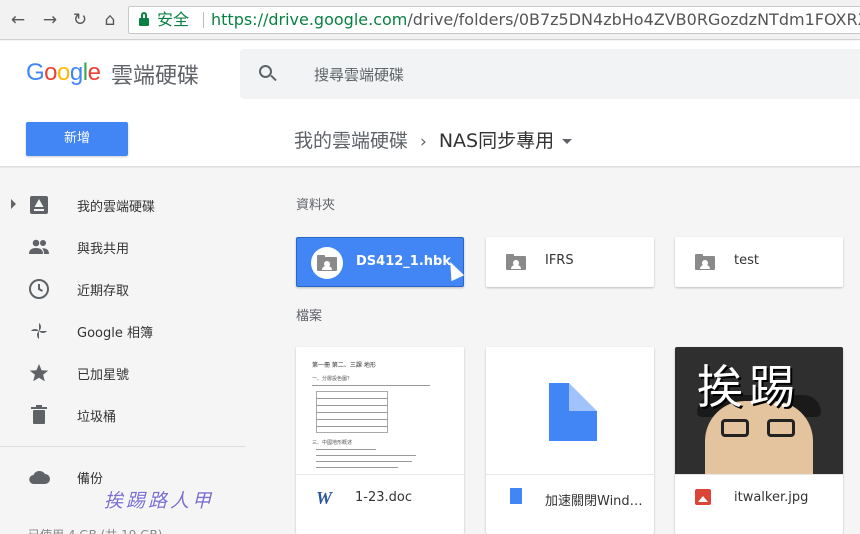 The width and height of the screenshot is (860, 534). I want to click on sidebar-item-recent: 近期存取, so click(123, 289).